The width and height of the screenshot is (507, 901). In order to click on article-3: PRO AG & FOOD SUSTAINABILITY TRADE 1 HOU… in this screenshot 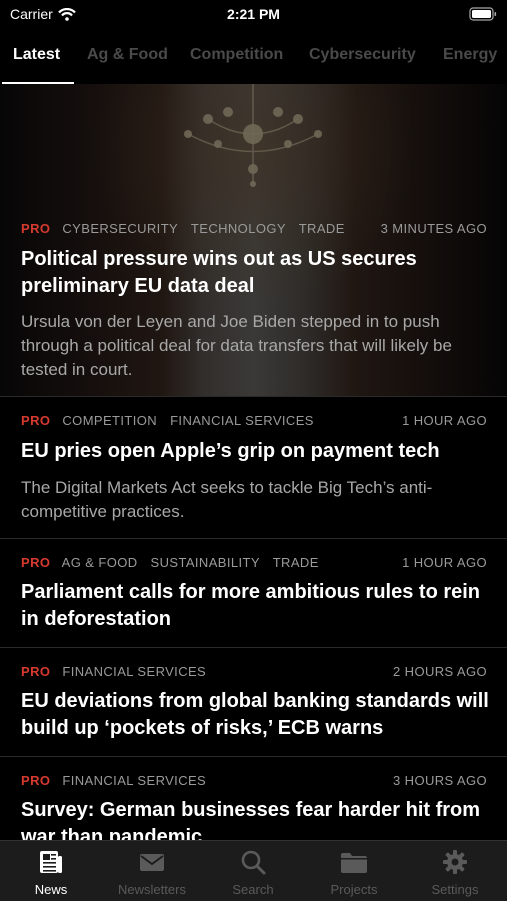, I will do `click(253, 593)`.